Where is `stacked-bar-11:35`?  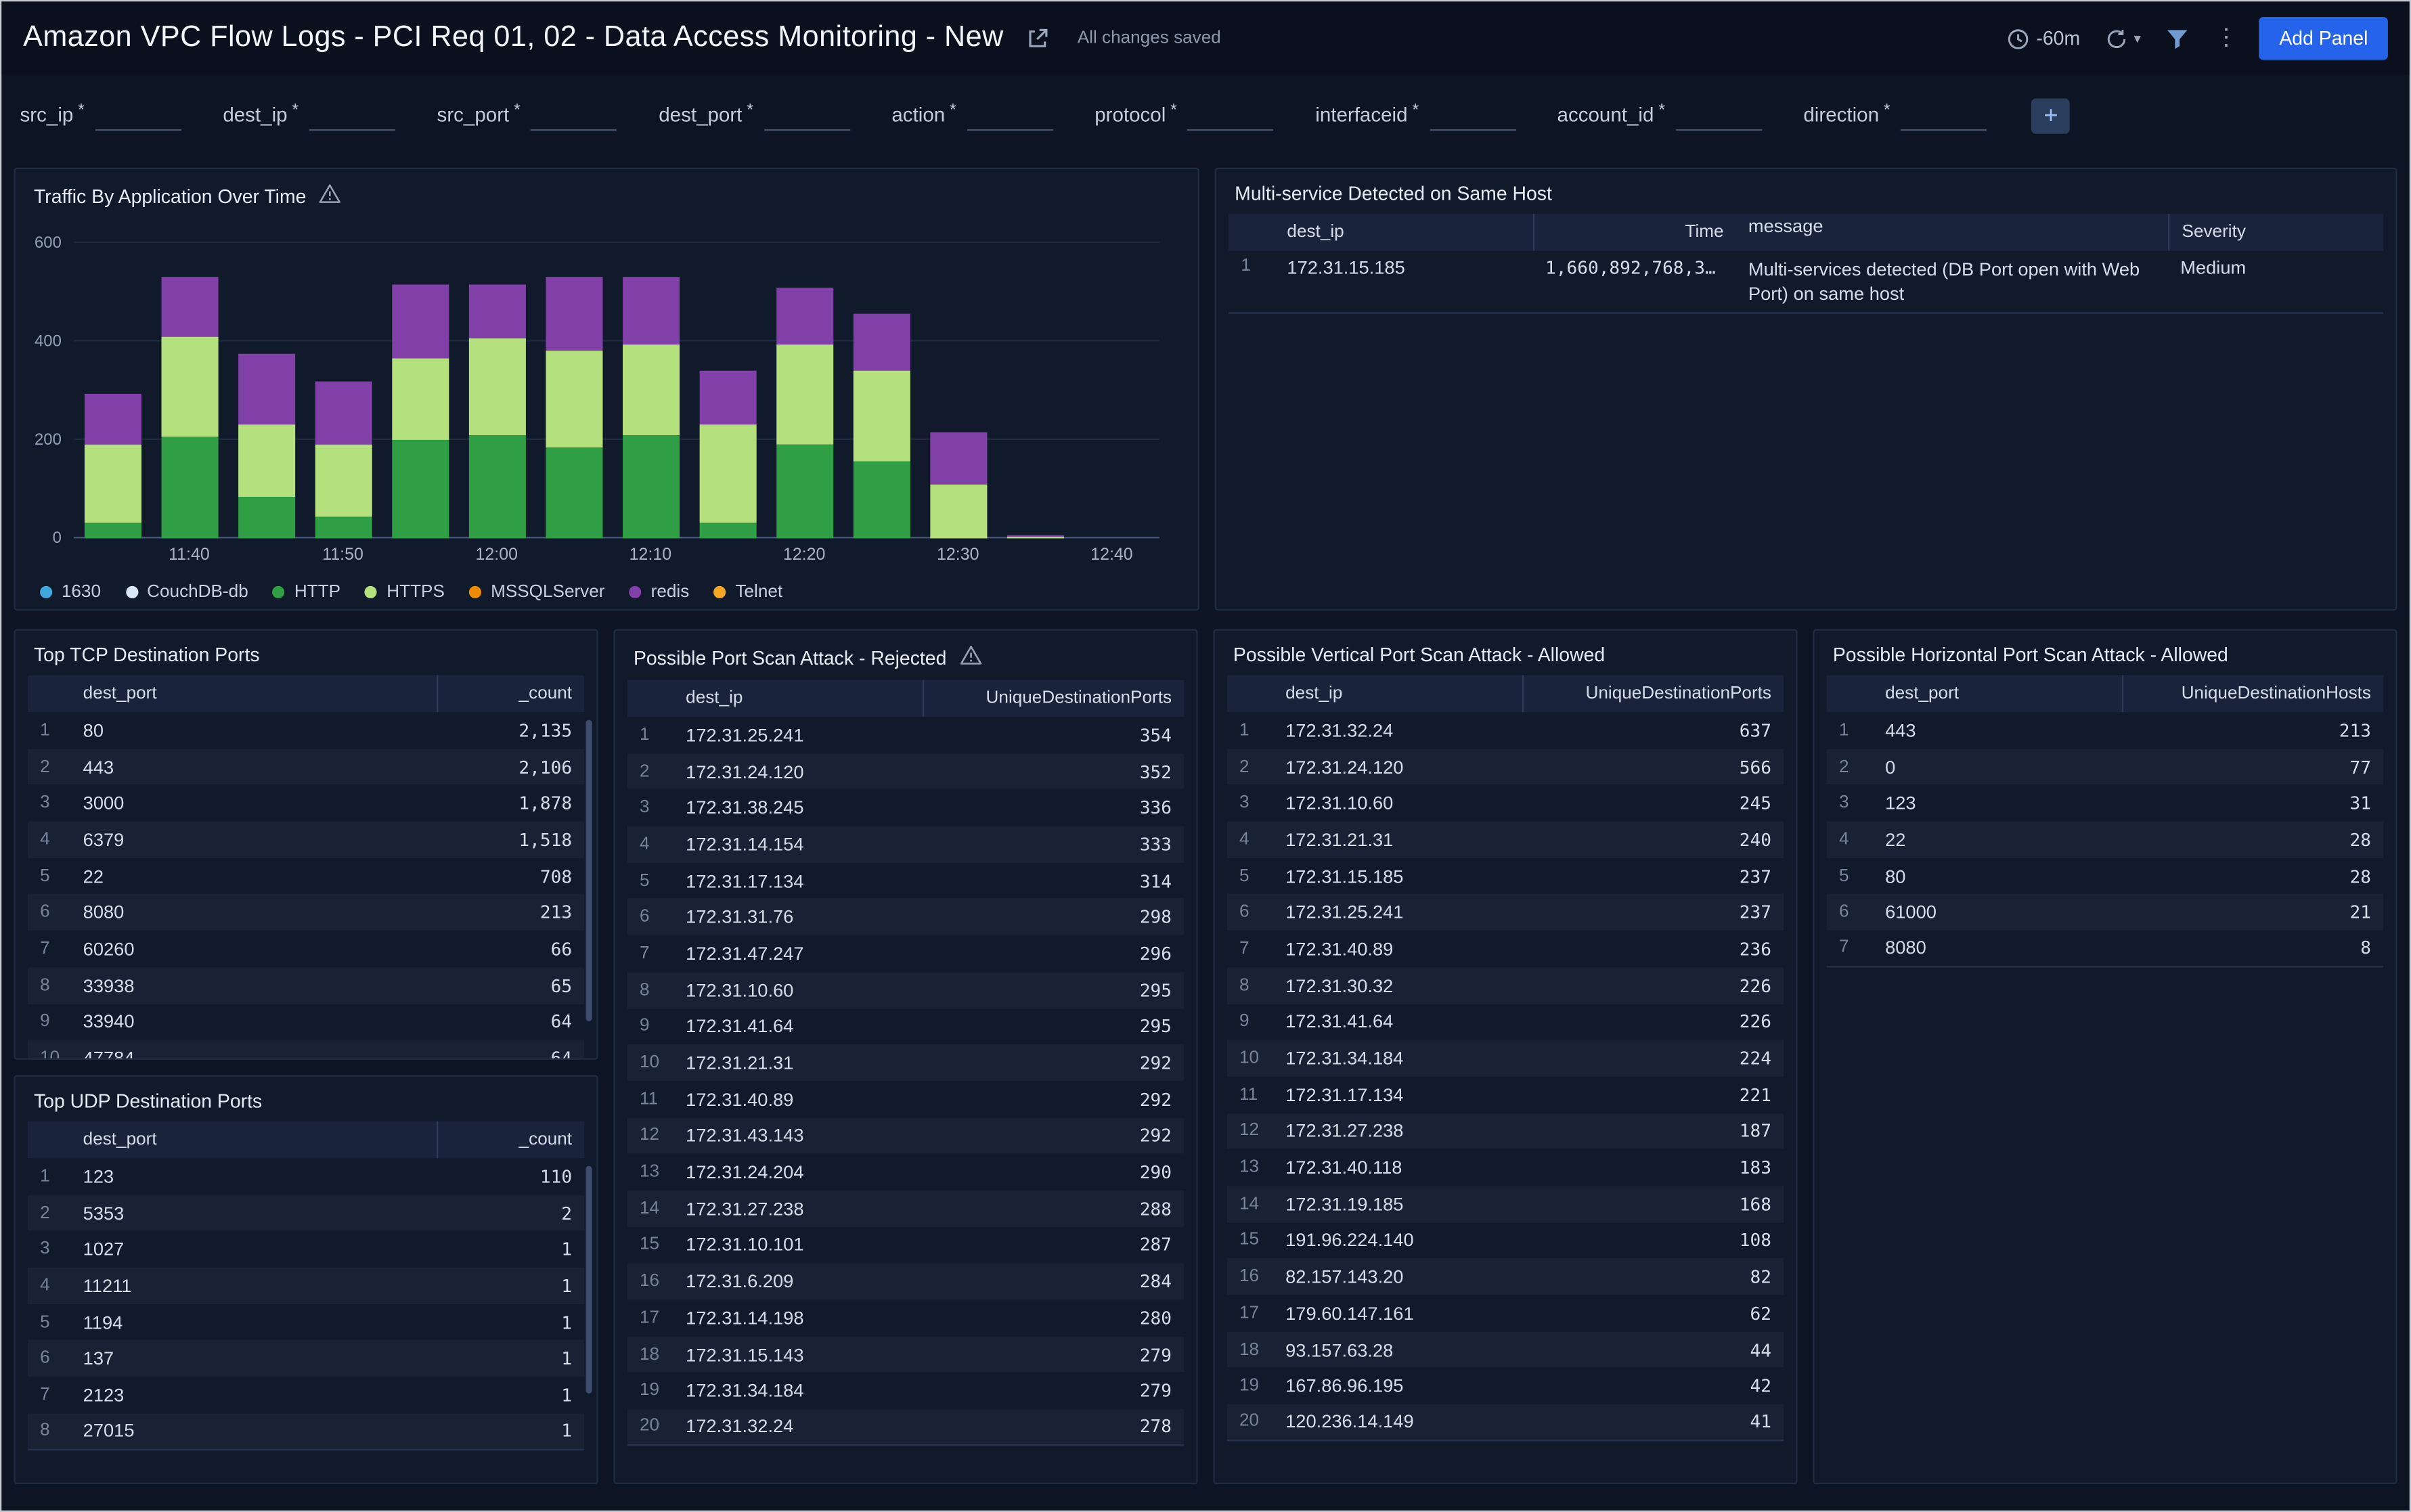 stacked-bar-11:35 is located at coordinates (112, 466).